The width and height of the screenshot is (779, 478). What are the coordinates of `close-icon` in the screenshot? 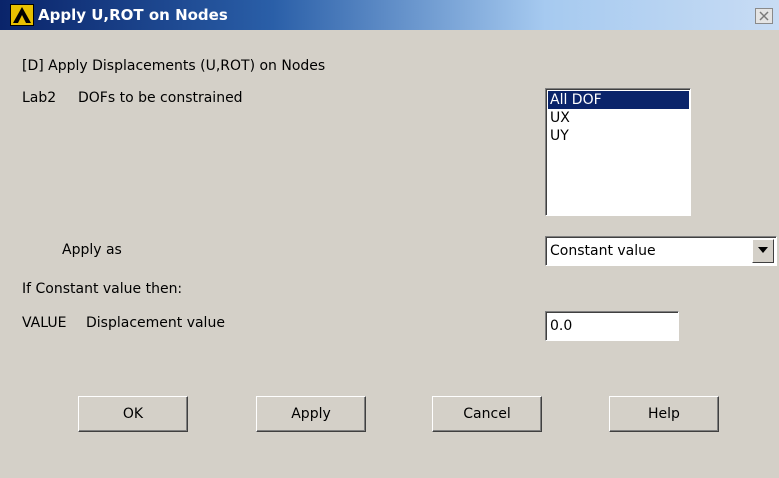 It's located at (764, 16).